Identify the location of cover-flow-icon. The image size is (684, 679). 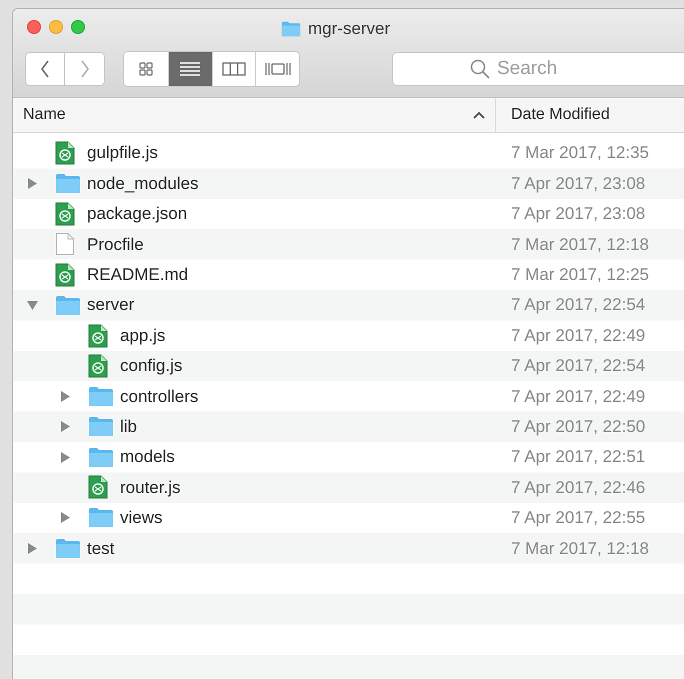
(278, 69).